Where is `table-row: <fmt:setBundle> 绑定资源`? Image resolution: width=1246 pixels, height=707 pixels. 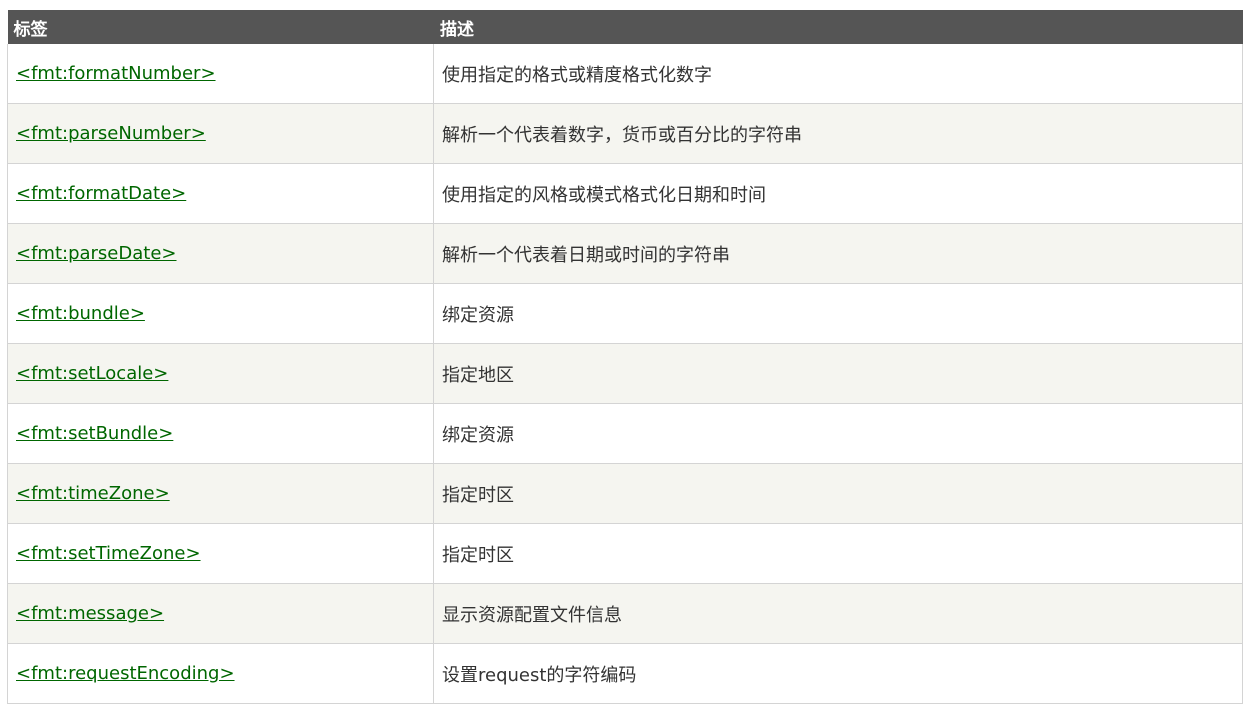
table-row: <fmt:setBundle> 绑定资源 is located at coordinates (625, 433).